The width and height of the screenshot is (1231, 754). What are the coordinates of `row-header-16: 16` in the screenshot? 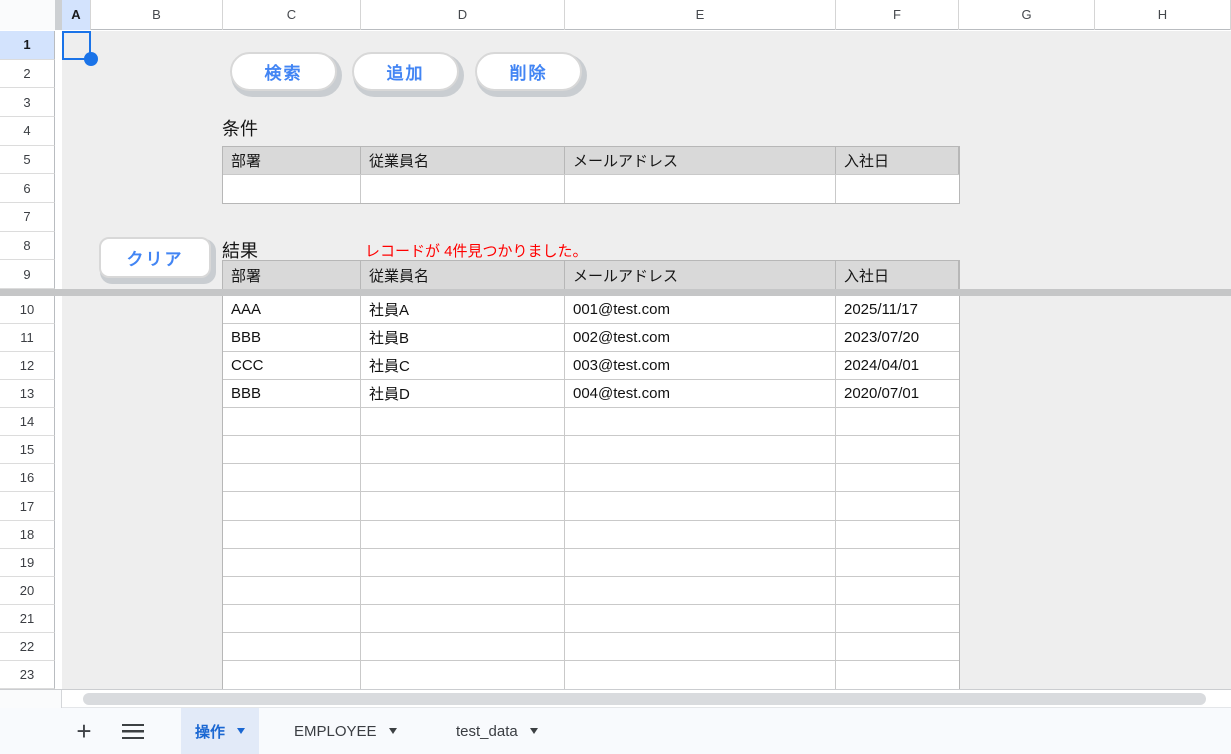 It's located at (27, 478).